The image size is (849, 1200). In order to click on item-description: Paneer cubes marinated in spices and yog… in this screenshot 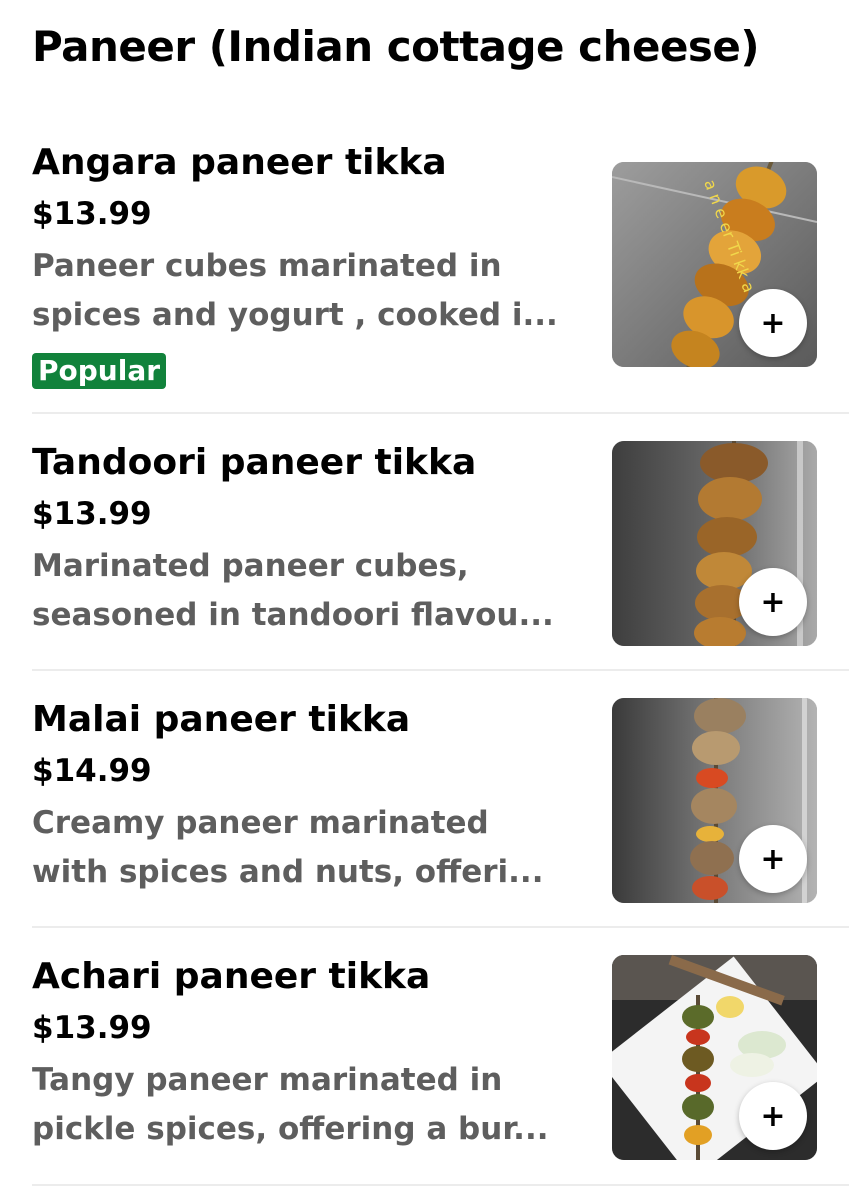, I will do `click(314, 291)`.